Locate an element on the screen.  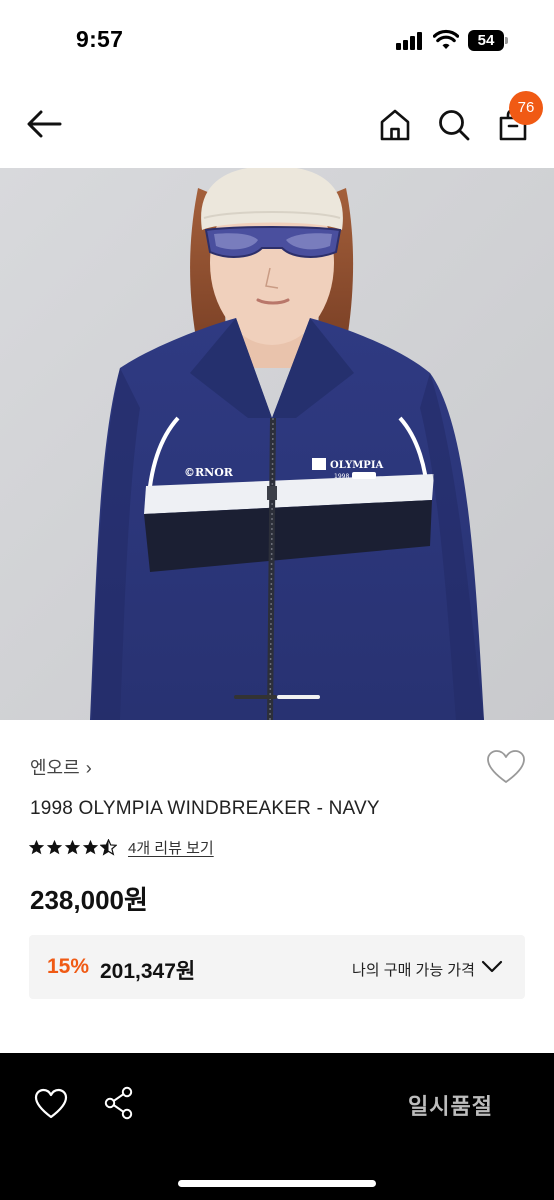
signal-icon is located at coordinates (410, 41).